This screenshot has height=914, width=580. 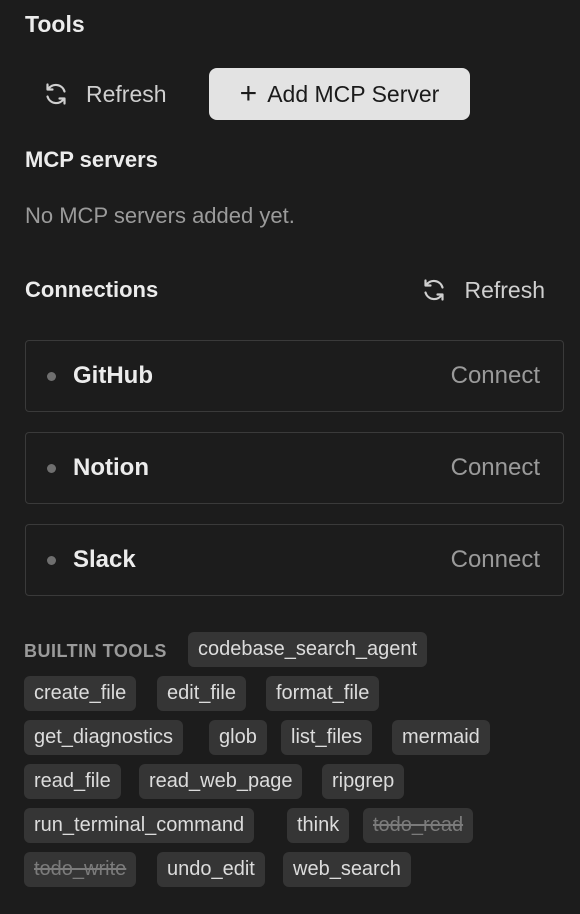 I want to click on mcp-servers-title: MCP servers, so click(x=91, y=159).